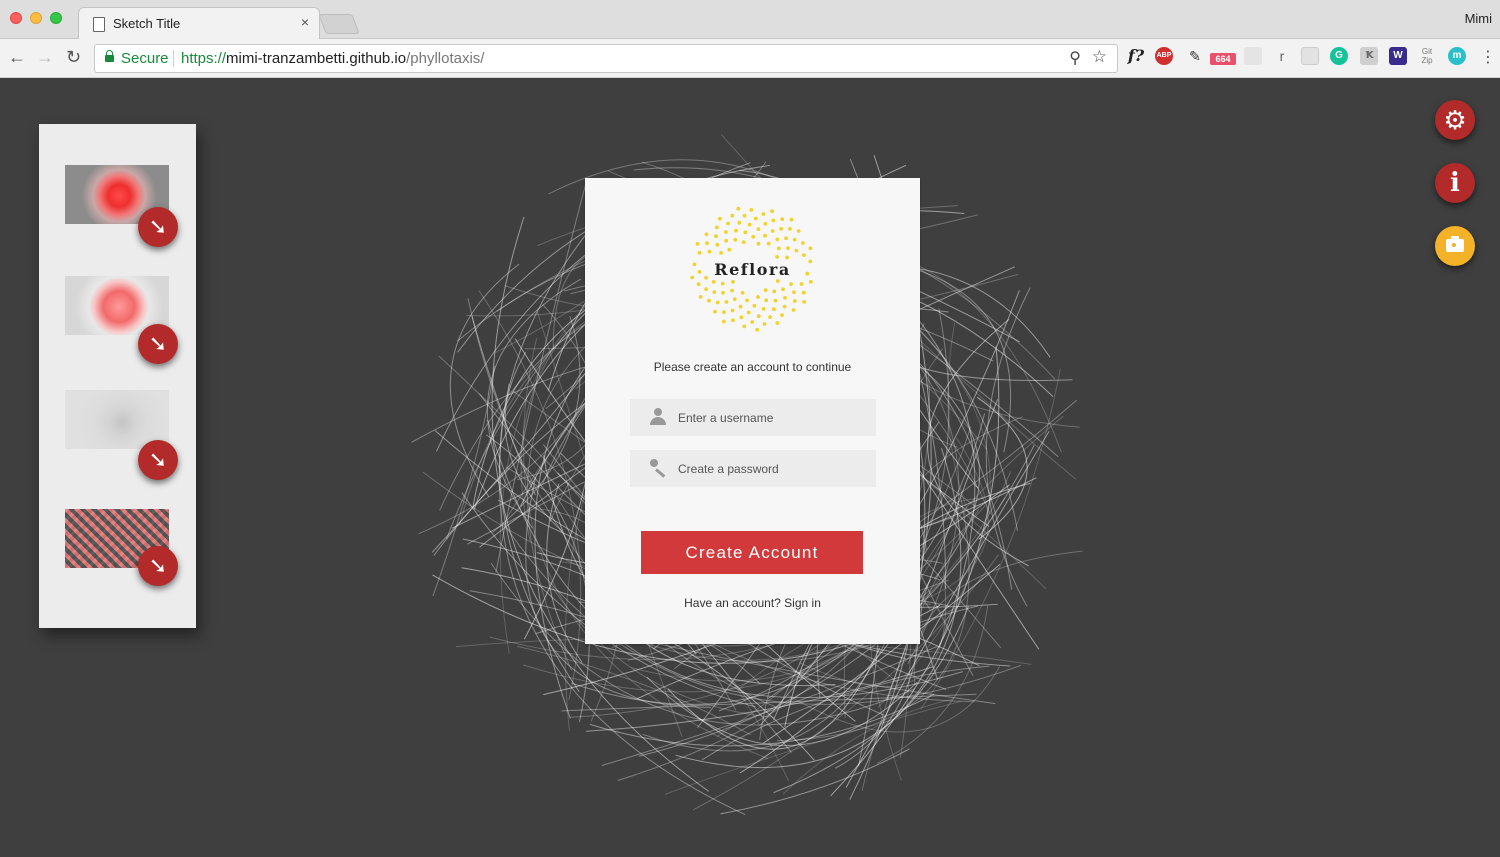  Describe the element at coordinates (158, 227) in the screenshot. I see `download-button-1: ➘` at that location.